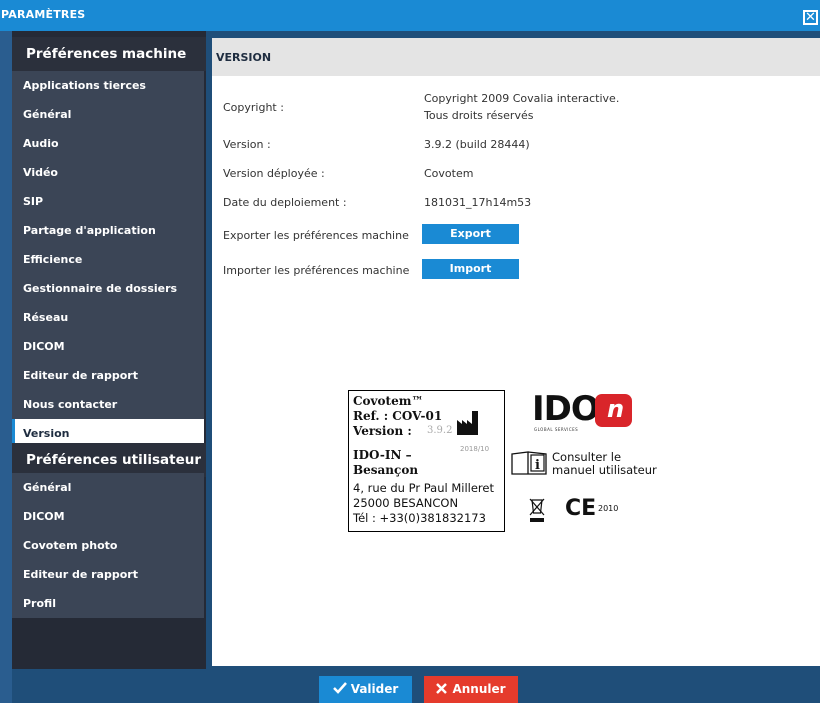  What do you see at coordinates (108, 317) in the screenshot?
I see `sidebar-item-reseau: Réseau` at bounding box center [108, 317].